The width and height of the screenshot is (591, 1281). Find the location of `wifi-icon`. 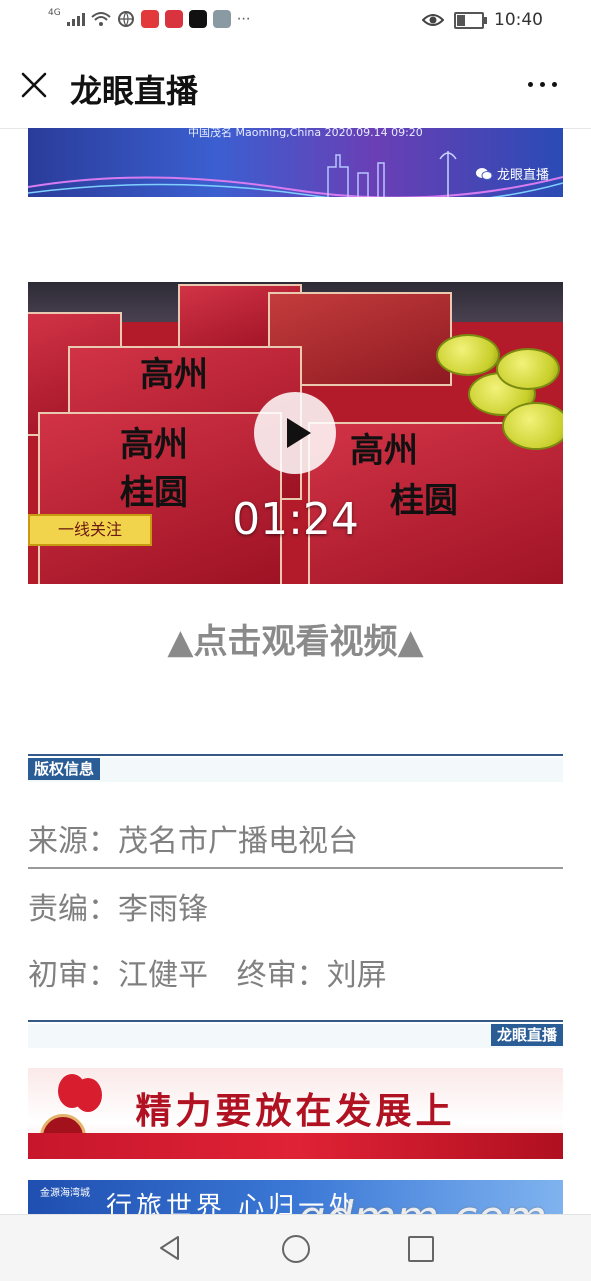

wifi-icon is located at coordinates (101, 19).